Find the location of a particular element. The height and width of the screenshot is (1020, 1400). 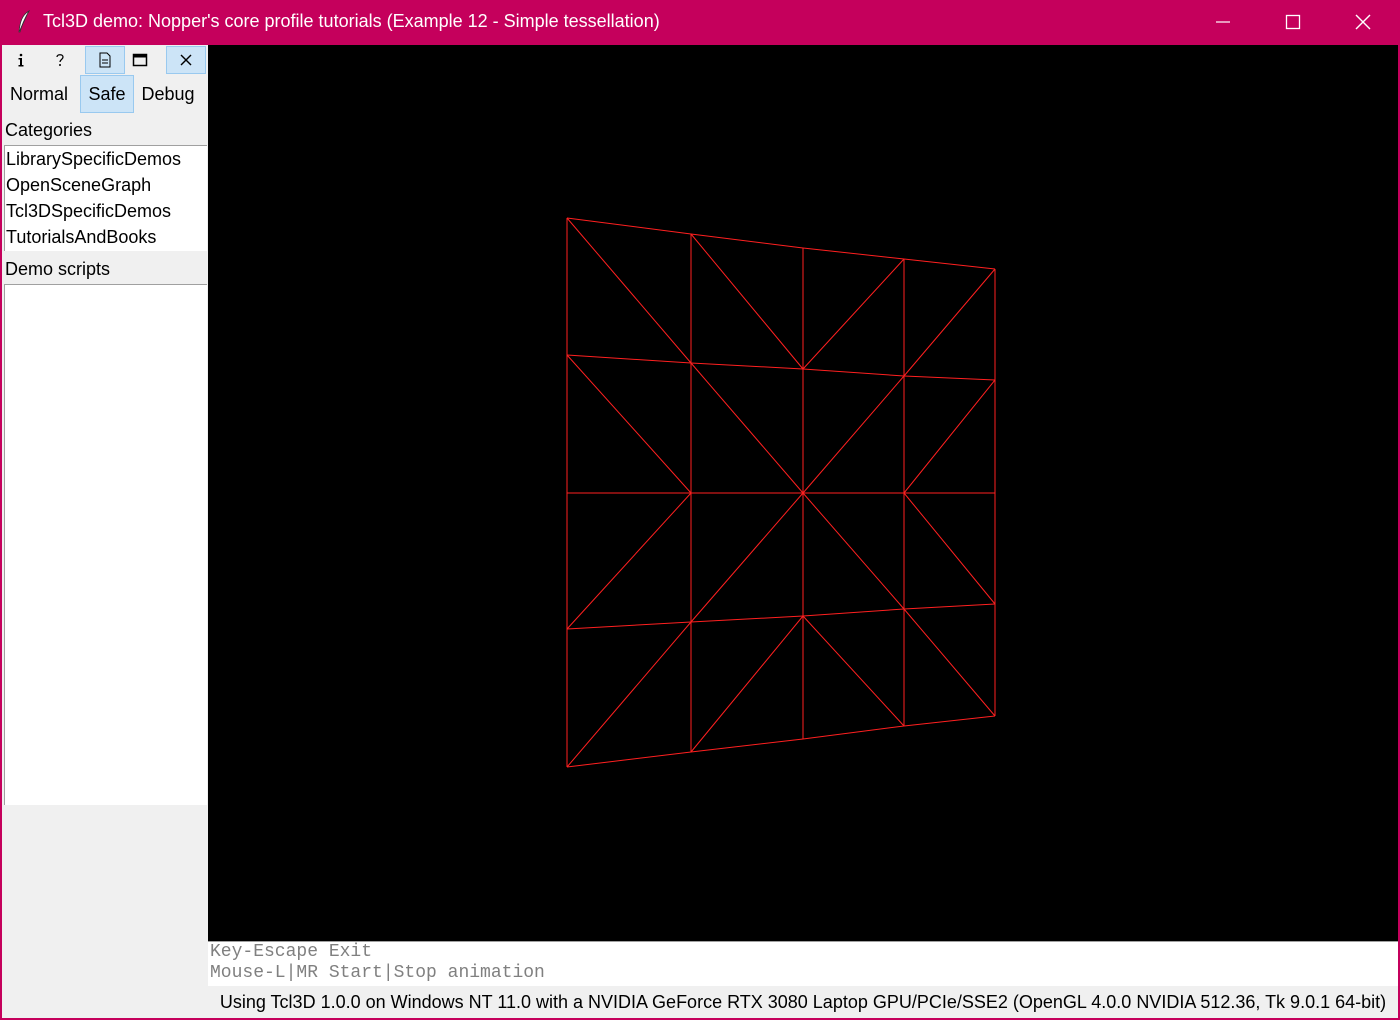

close-window-button is located at coordinates (1363, 22).